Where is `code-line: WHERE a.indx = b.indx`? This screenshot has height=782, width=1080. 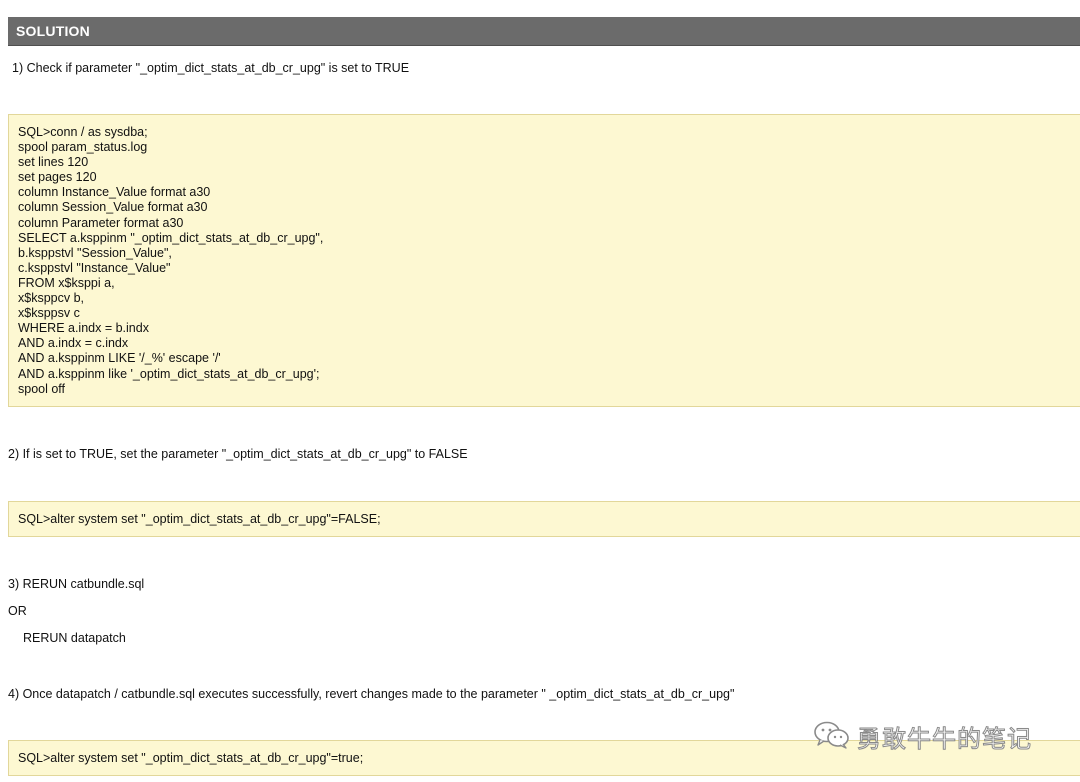
code-line: WHERE a.indx = b.indx is located at coordinates (83, 328).